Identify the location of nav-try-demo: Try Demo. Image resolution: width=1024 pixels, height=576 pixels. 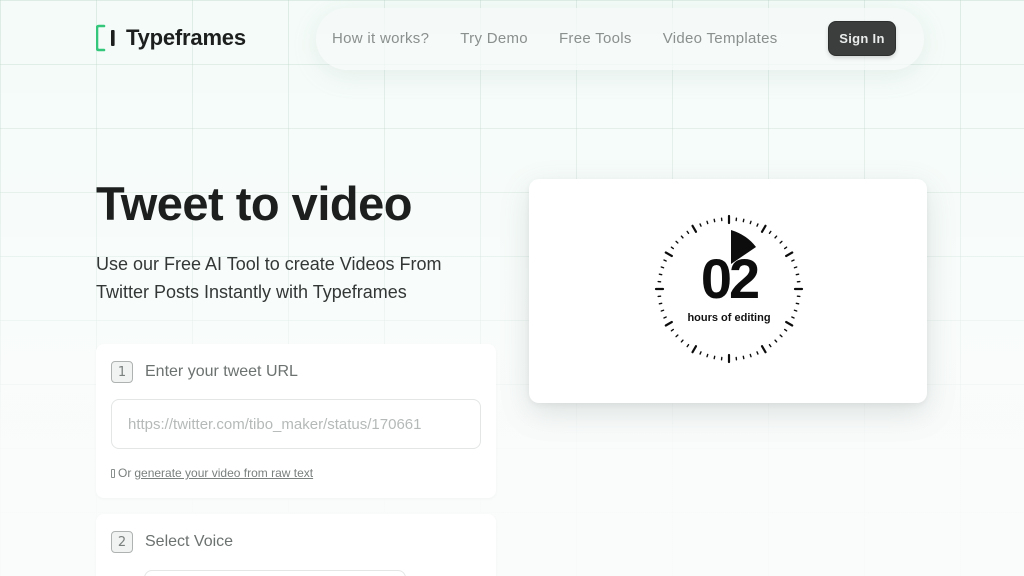
(494, 38).